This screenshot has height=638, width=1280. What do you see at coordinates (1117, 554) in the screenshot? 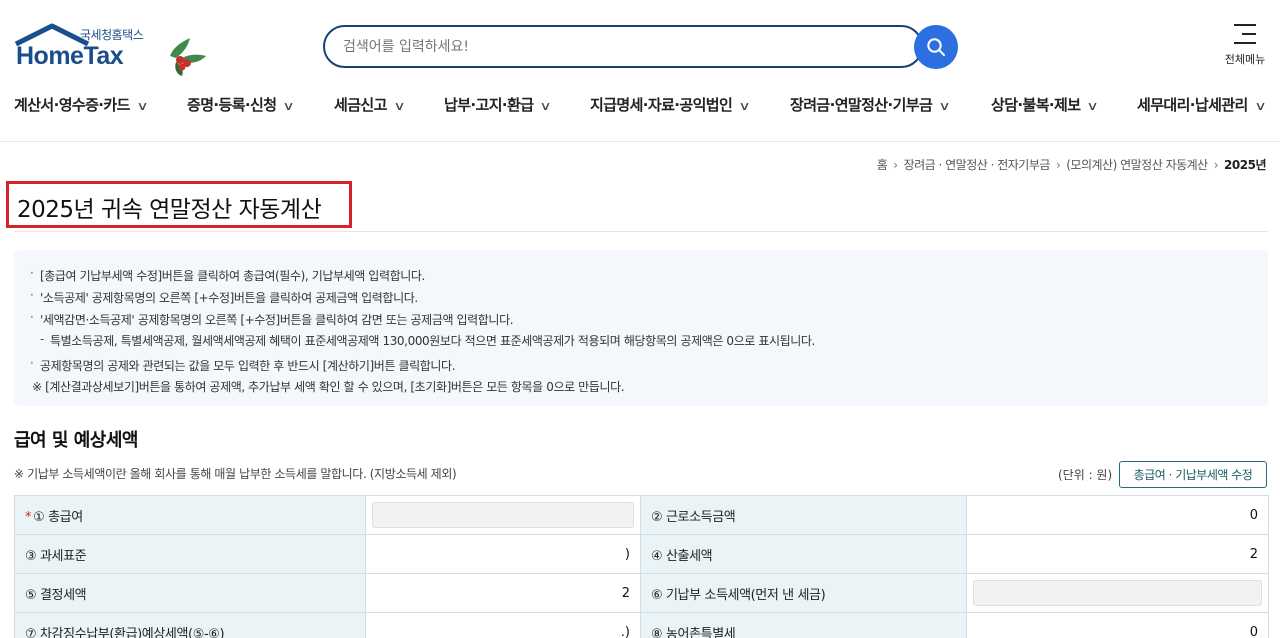
I see `computed-tax-value: 2` at bounding box center [1117, 554].